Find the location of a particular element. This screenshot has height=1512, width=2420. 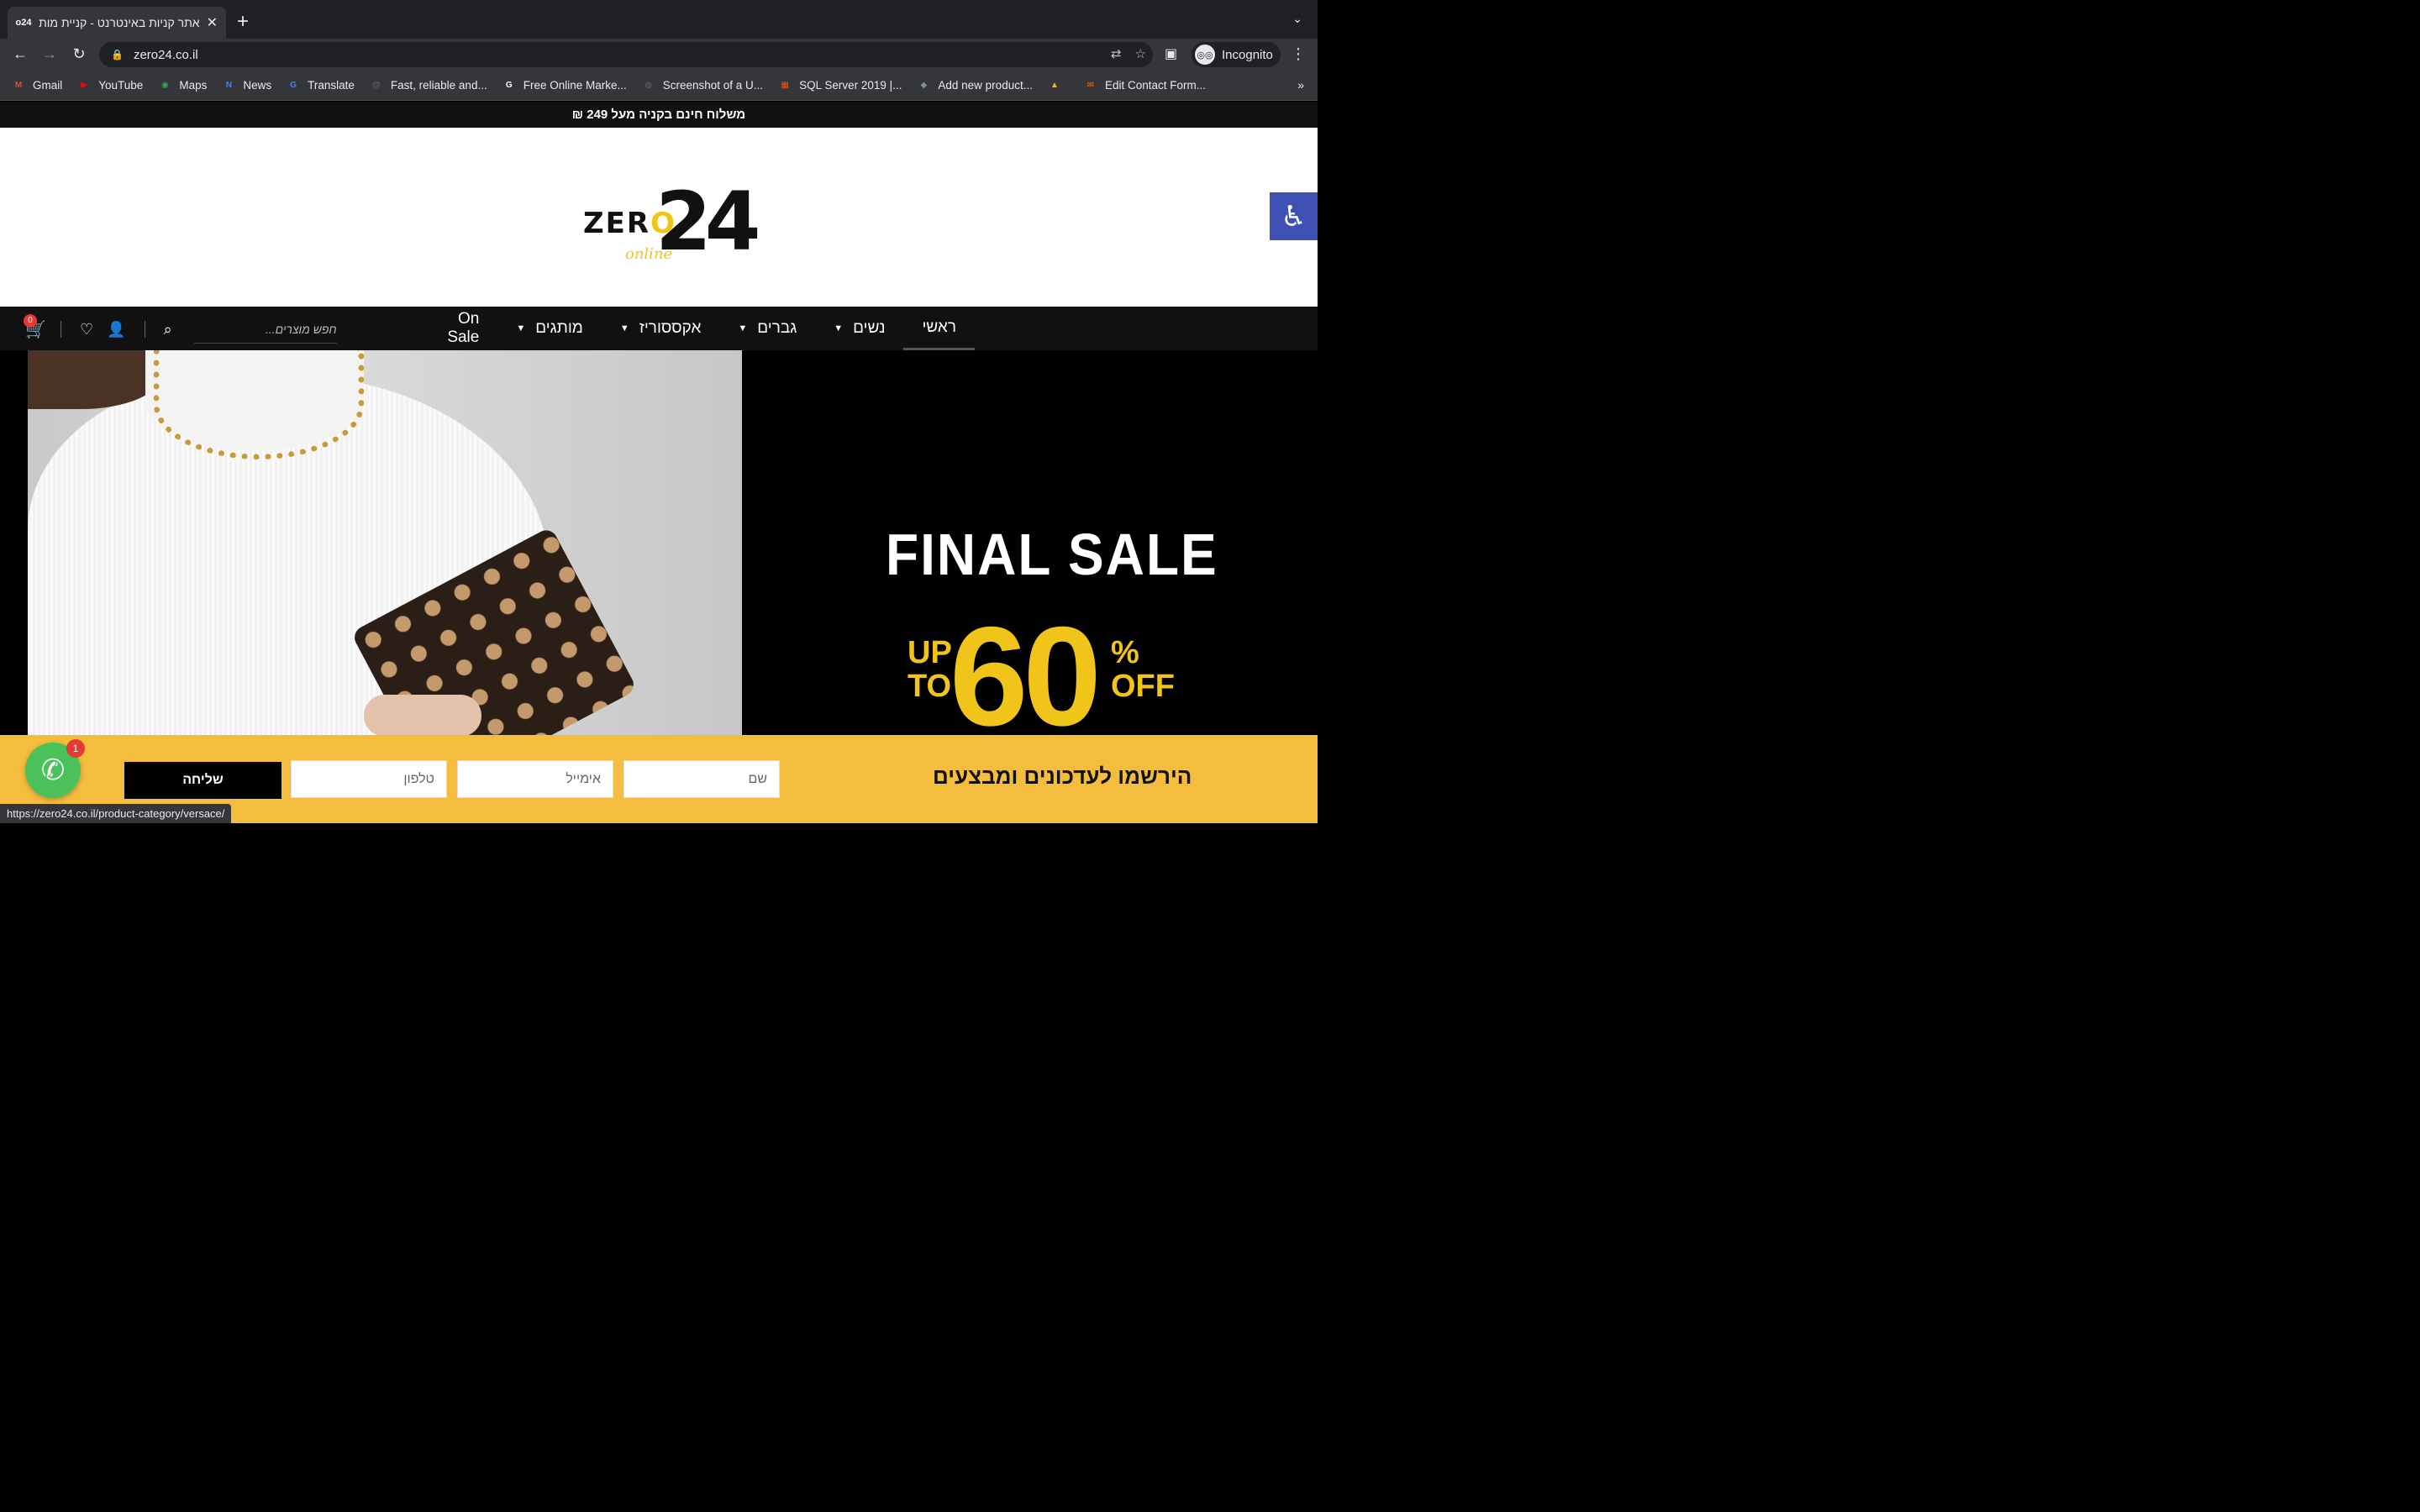

bookmark-star-icon: ☆ is located at coordinates (1140, 53).